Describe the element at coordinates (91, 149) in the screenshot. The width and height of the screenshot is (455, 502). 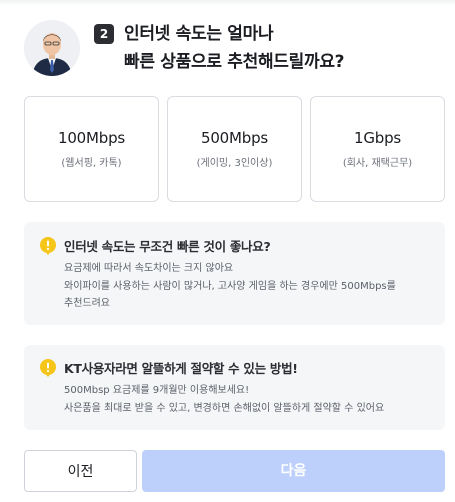
I see `option-100mbps: 100Mbps (웹서핑, 카톡)` at that location.